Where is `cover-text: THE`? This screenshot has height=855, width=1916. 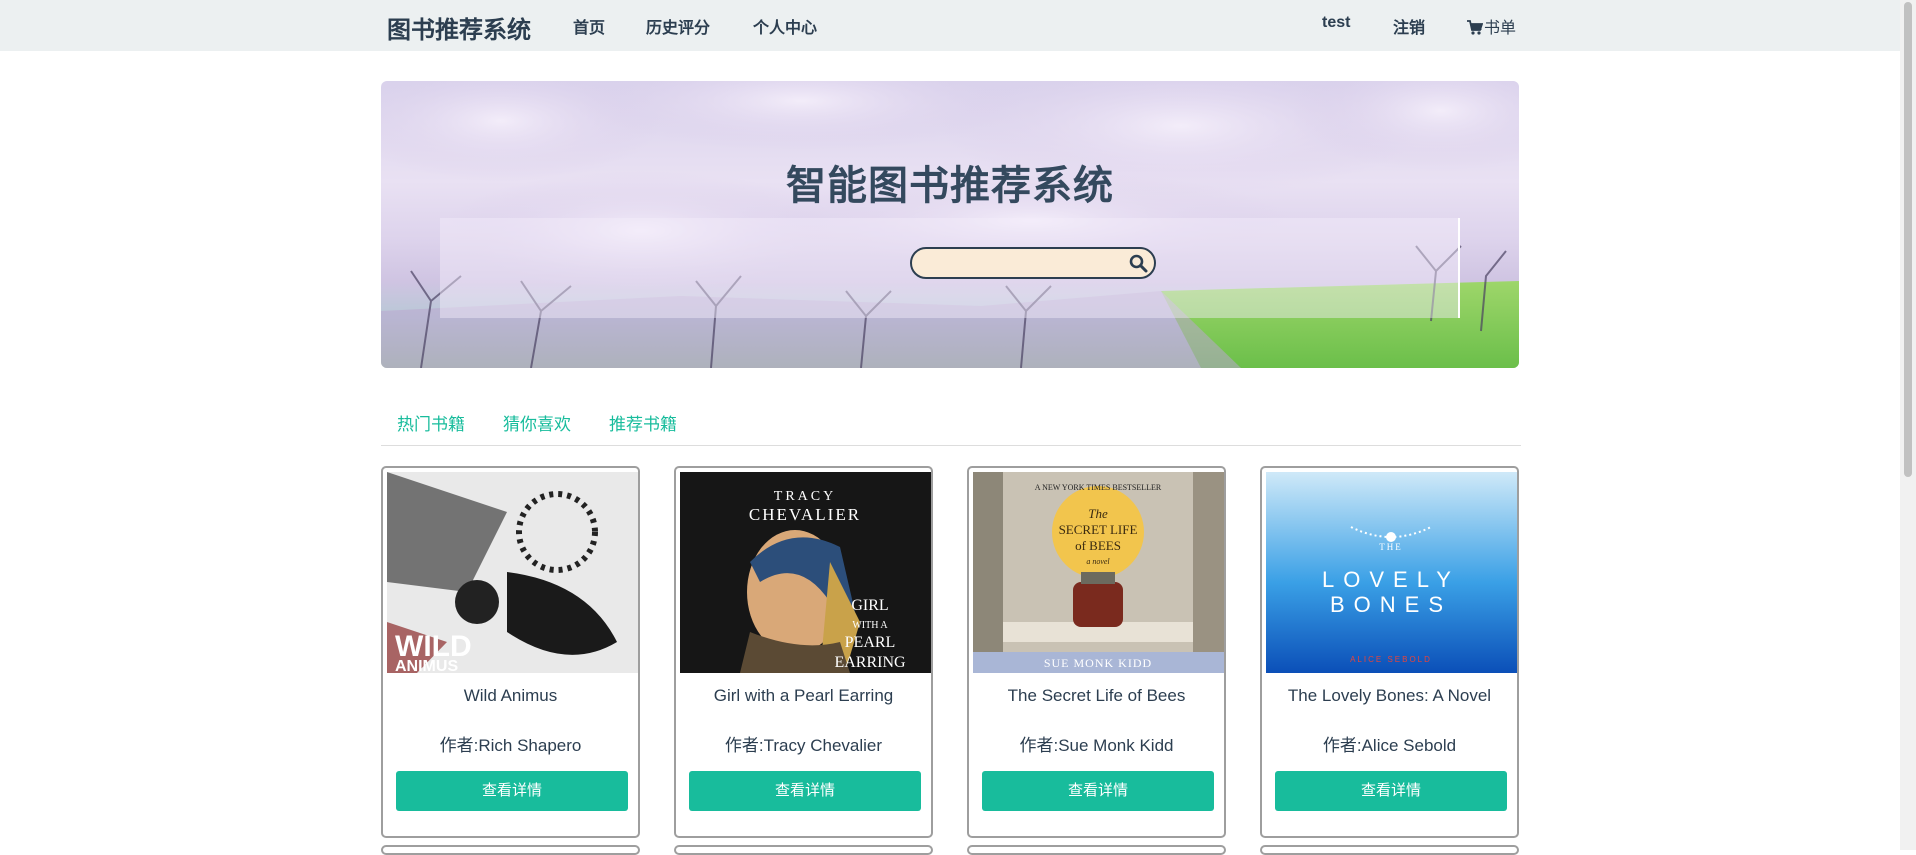 cover-text: THE is located at coordinates (1391, 547).